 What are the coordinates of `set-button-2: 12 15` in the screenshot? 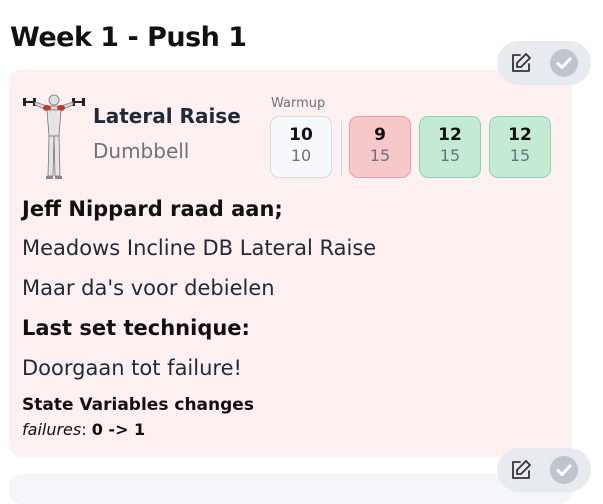 It's located at (450, 147).